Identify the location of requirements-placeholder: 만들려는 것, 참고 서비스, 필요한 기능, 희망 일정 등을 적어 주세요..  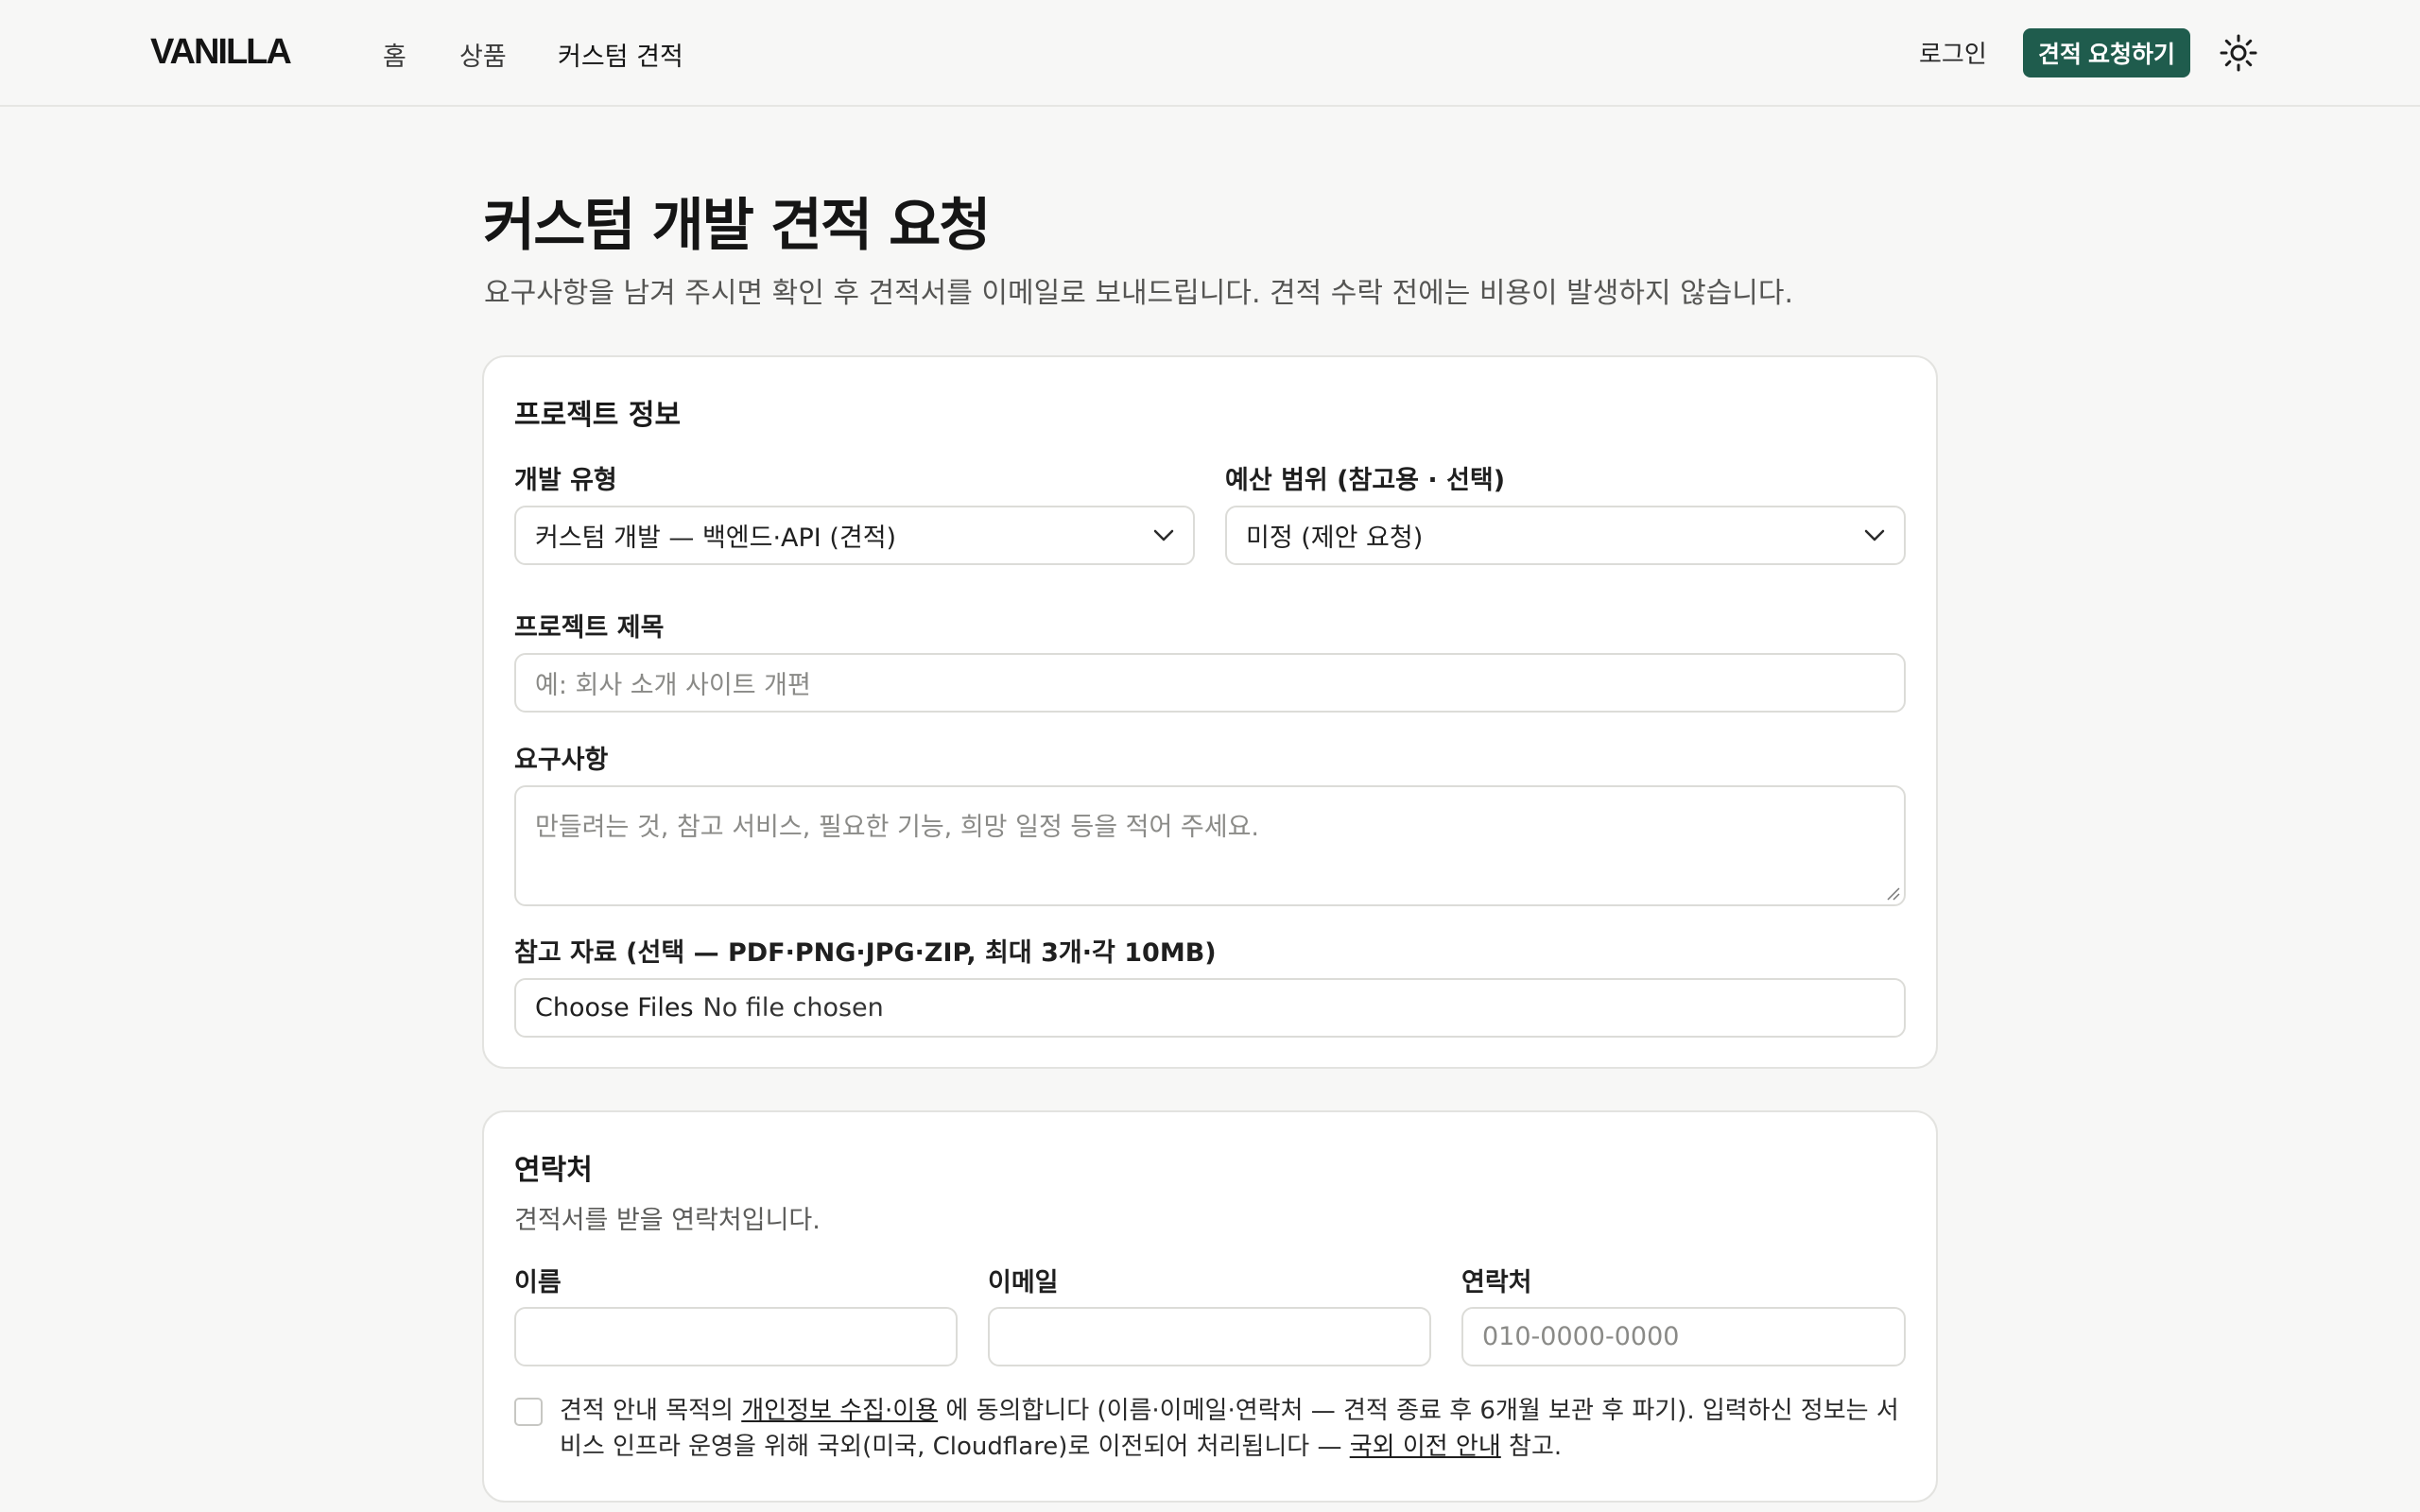
(897, 827).